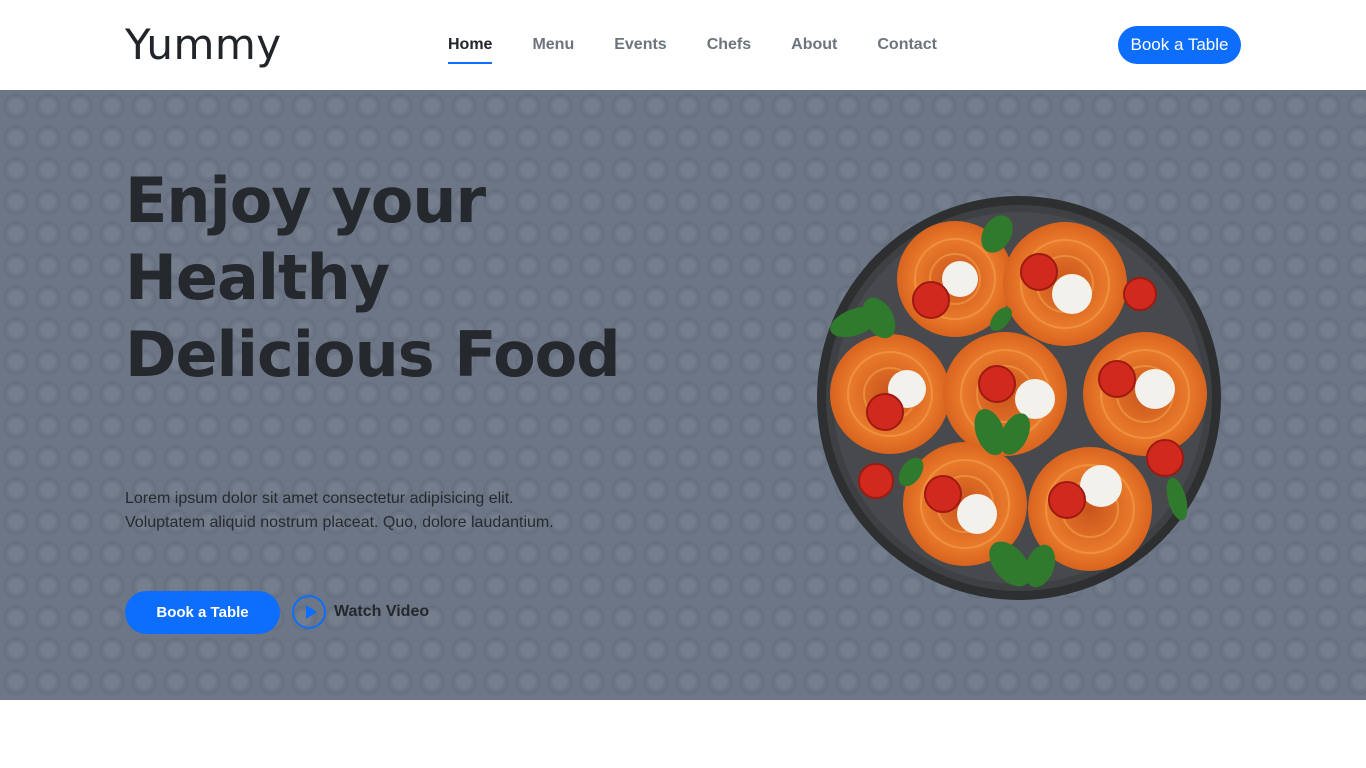 The image size is (1366, 768). Describe the element at coordinates (1179, 45) in the screenshot. I see `book-table-header-button: Book a Table` at that location.